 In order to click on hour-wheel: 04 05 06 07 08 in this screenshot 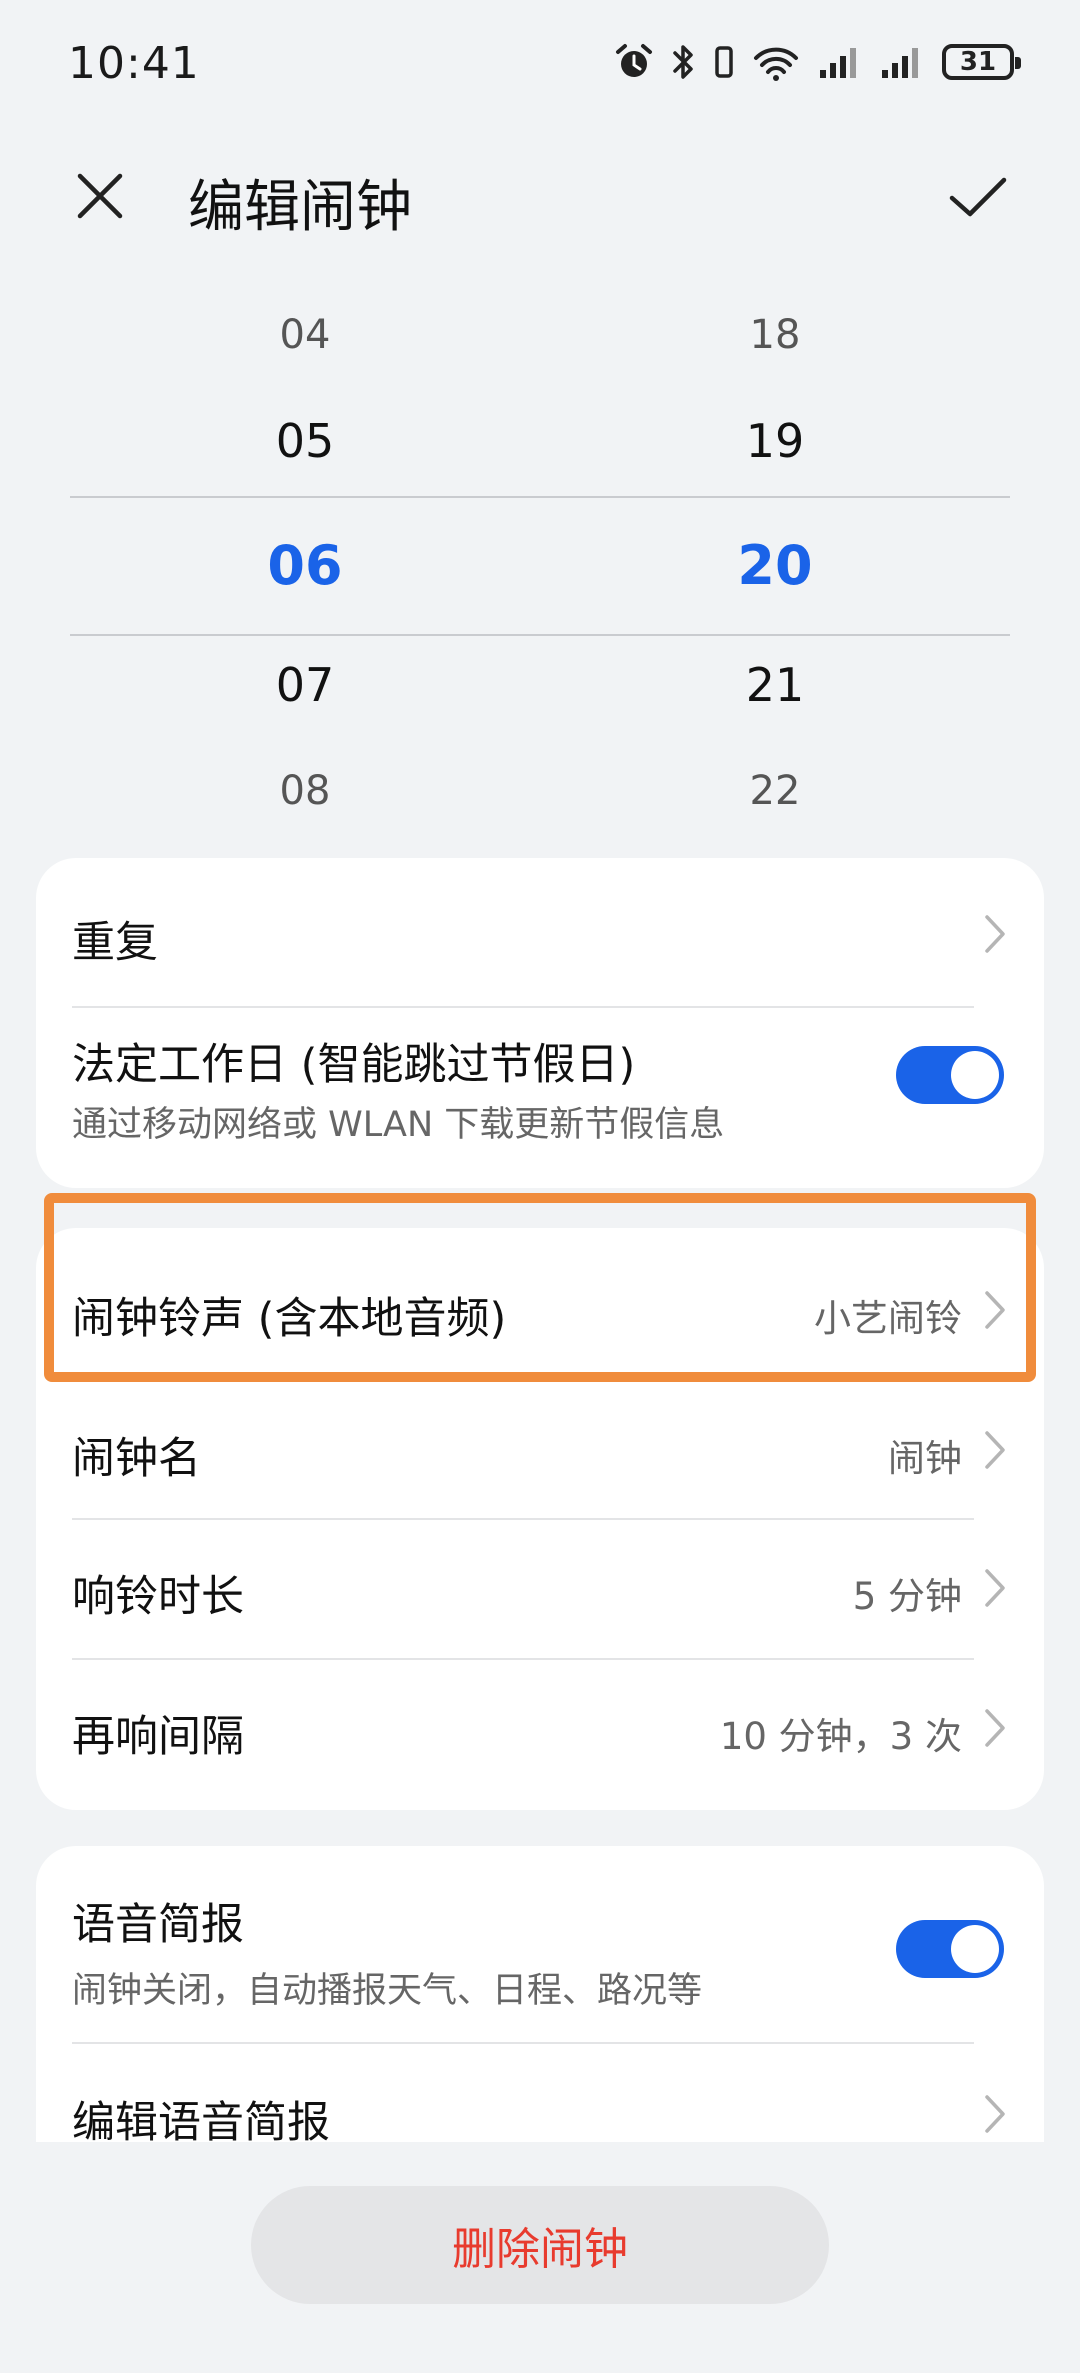, I will do `click(305, 560)`.